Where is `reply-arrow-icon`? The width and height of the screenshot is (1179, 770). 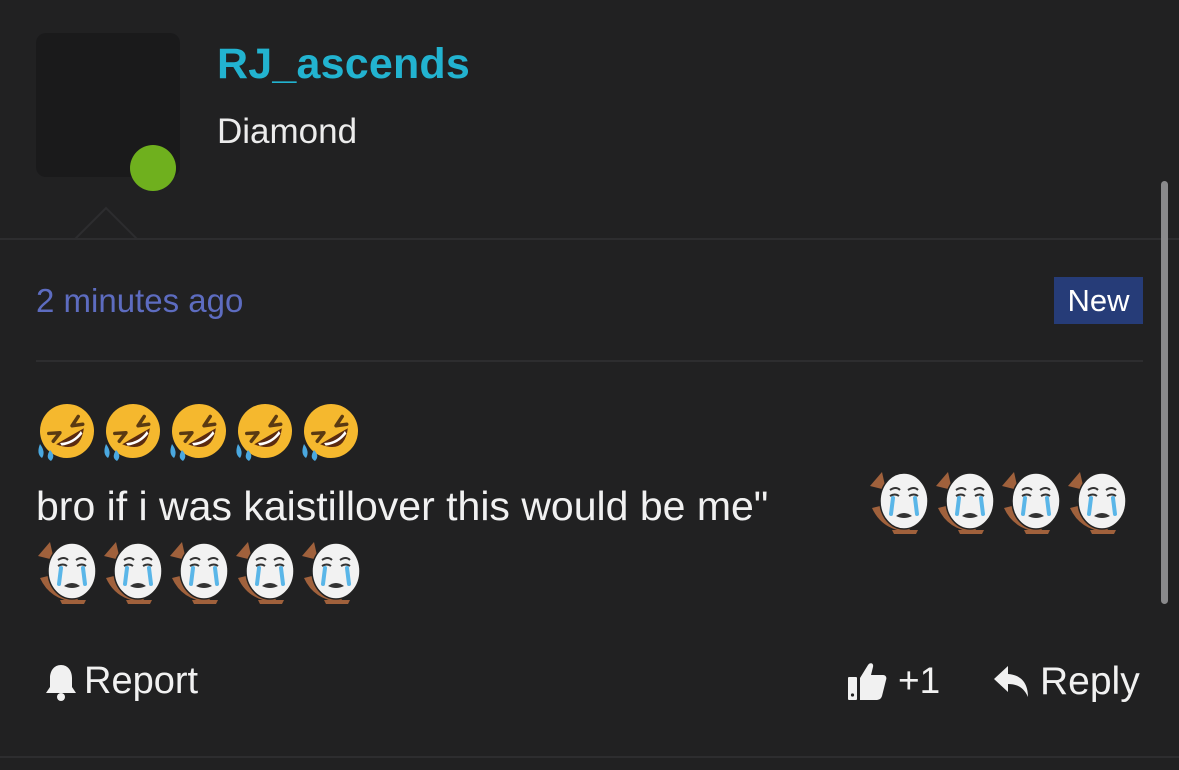
reply-arrow-icon is located at coordinates (1012, 682).